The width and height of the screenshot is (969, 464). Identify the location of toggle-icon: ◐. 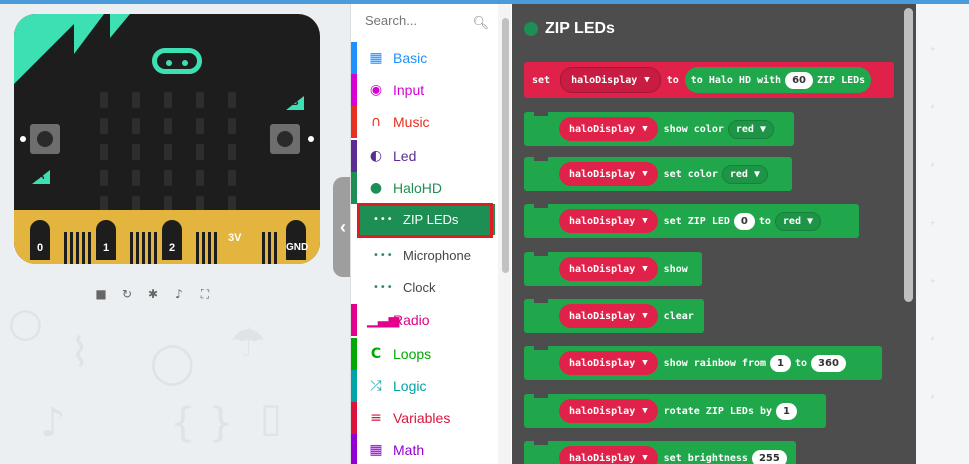
(376, 156).